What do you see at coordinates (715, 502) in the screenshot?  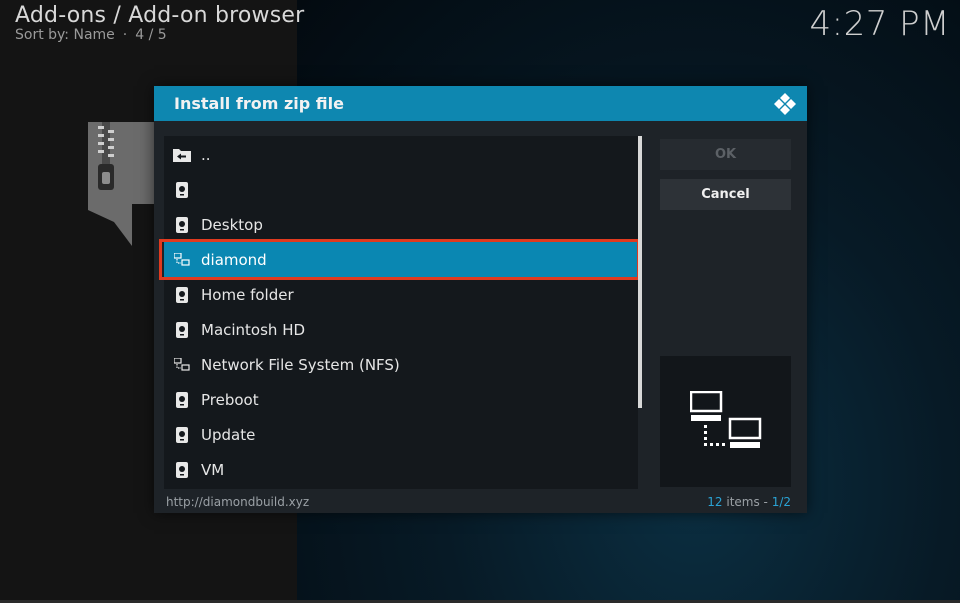 I see `item-count-number: 12` at bounding box center [715, 502].